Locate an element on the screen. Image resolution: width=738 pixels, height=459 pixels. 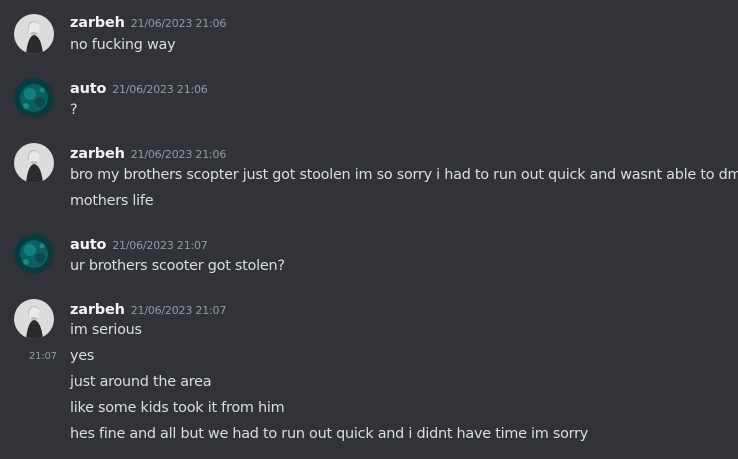
message-text: ur brothers scooter got stolen? is located at coordinates (177, 266).